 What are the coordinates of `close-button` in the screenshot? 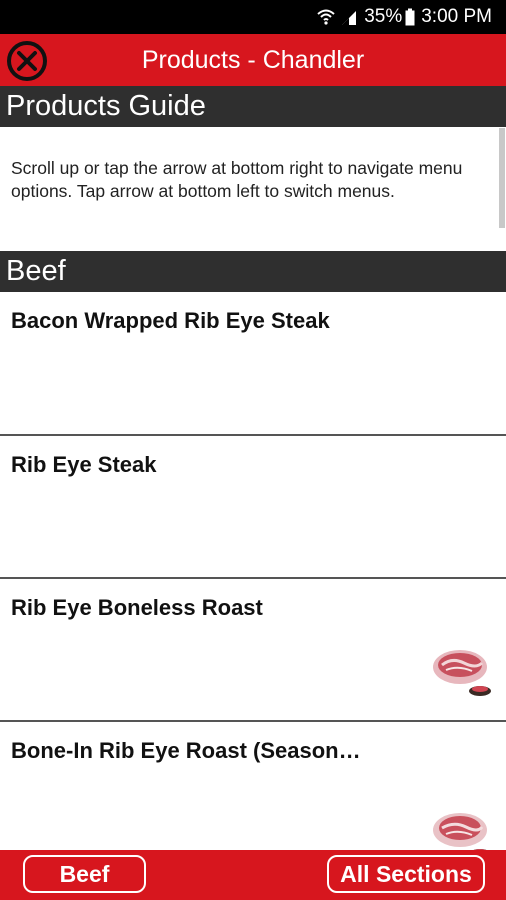 It's located at (27, 61).